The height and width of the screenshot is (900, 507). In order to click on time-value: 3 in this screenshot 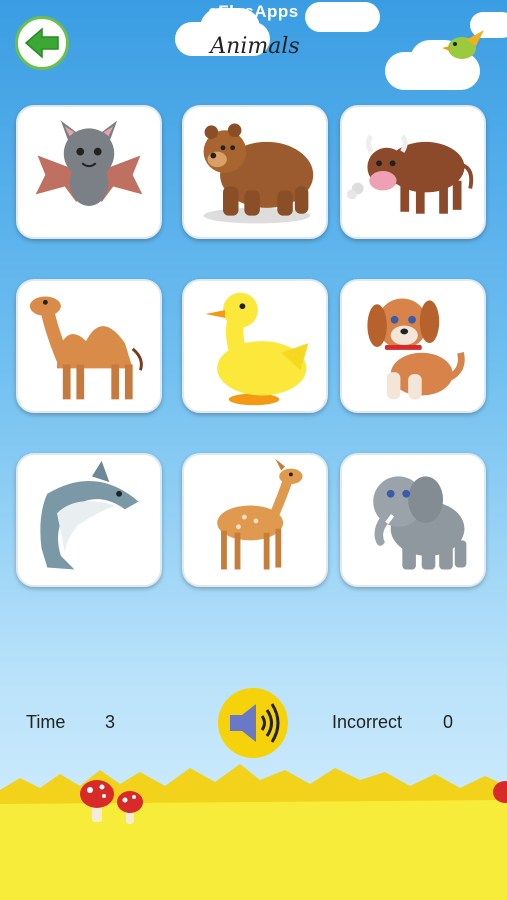, I will do `click(110, 722)`.